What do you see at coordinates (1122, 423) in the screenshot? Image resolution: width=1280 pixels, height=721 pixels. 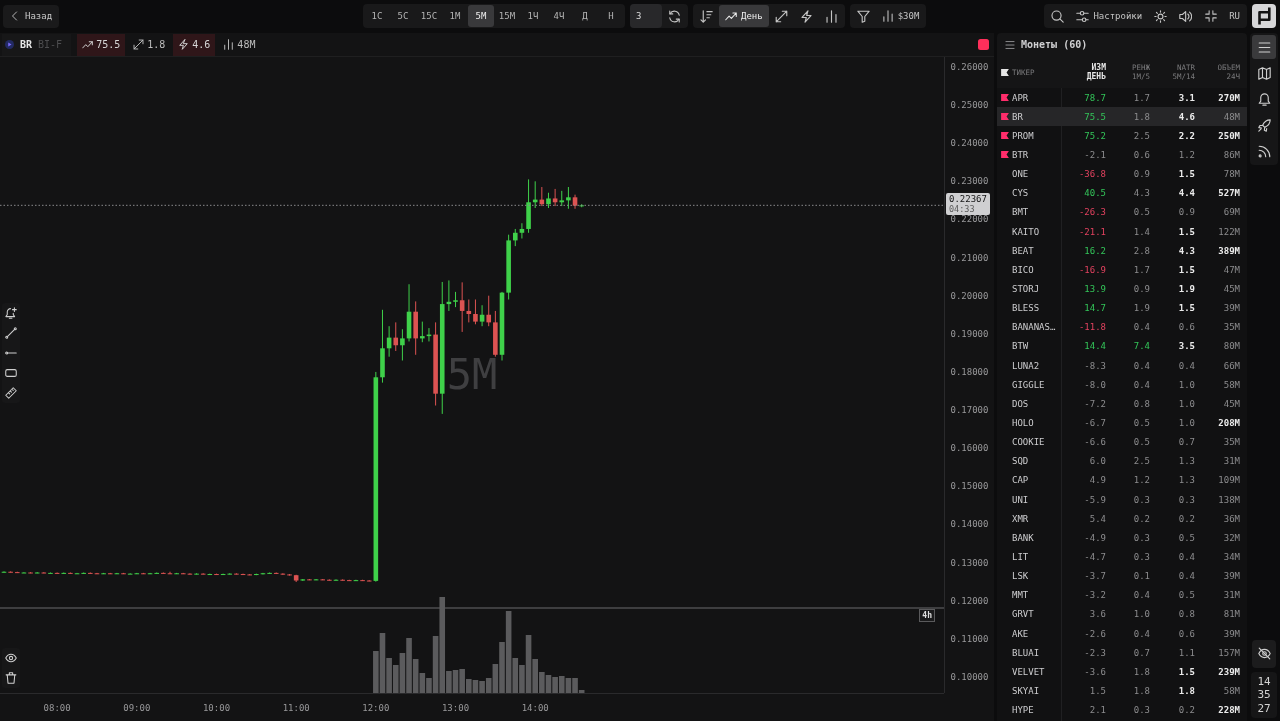 I see `coin-row: HOLO -6.7 0.5 1.0 208M` at bounding box center [1122, 423].